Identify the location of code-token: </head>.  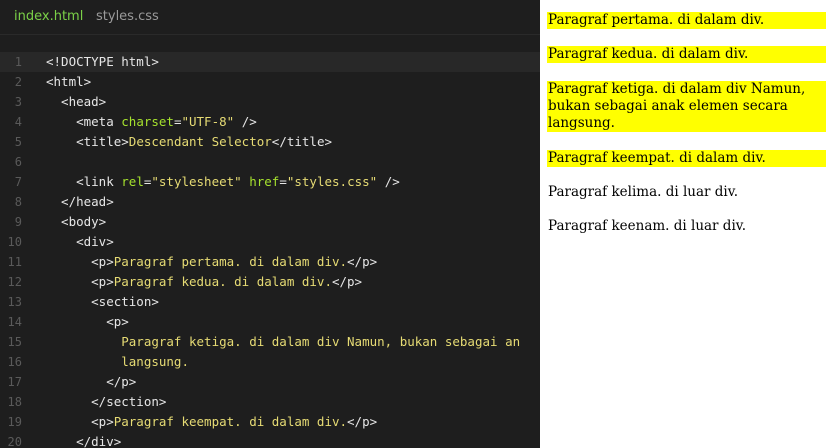
(80, 201).